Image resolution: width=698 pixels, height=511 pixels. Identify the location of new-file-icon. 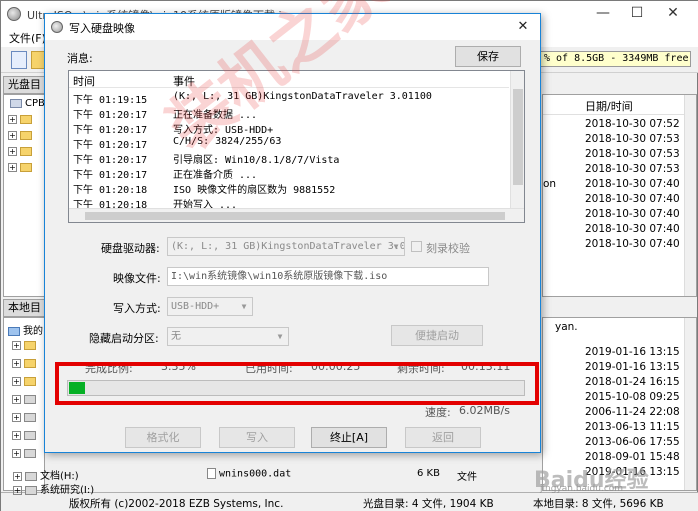
(19, 60).